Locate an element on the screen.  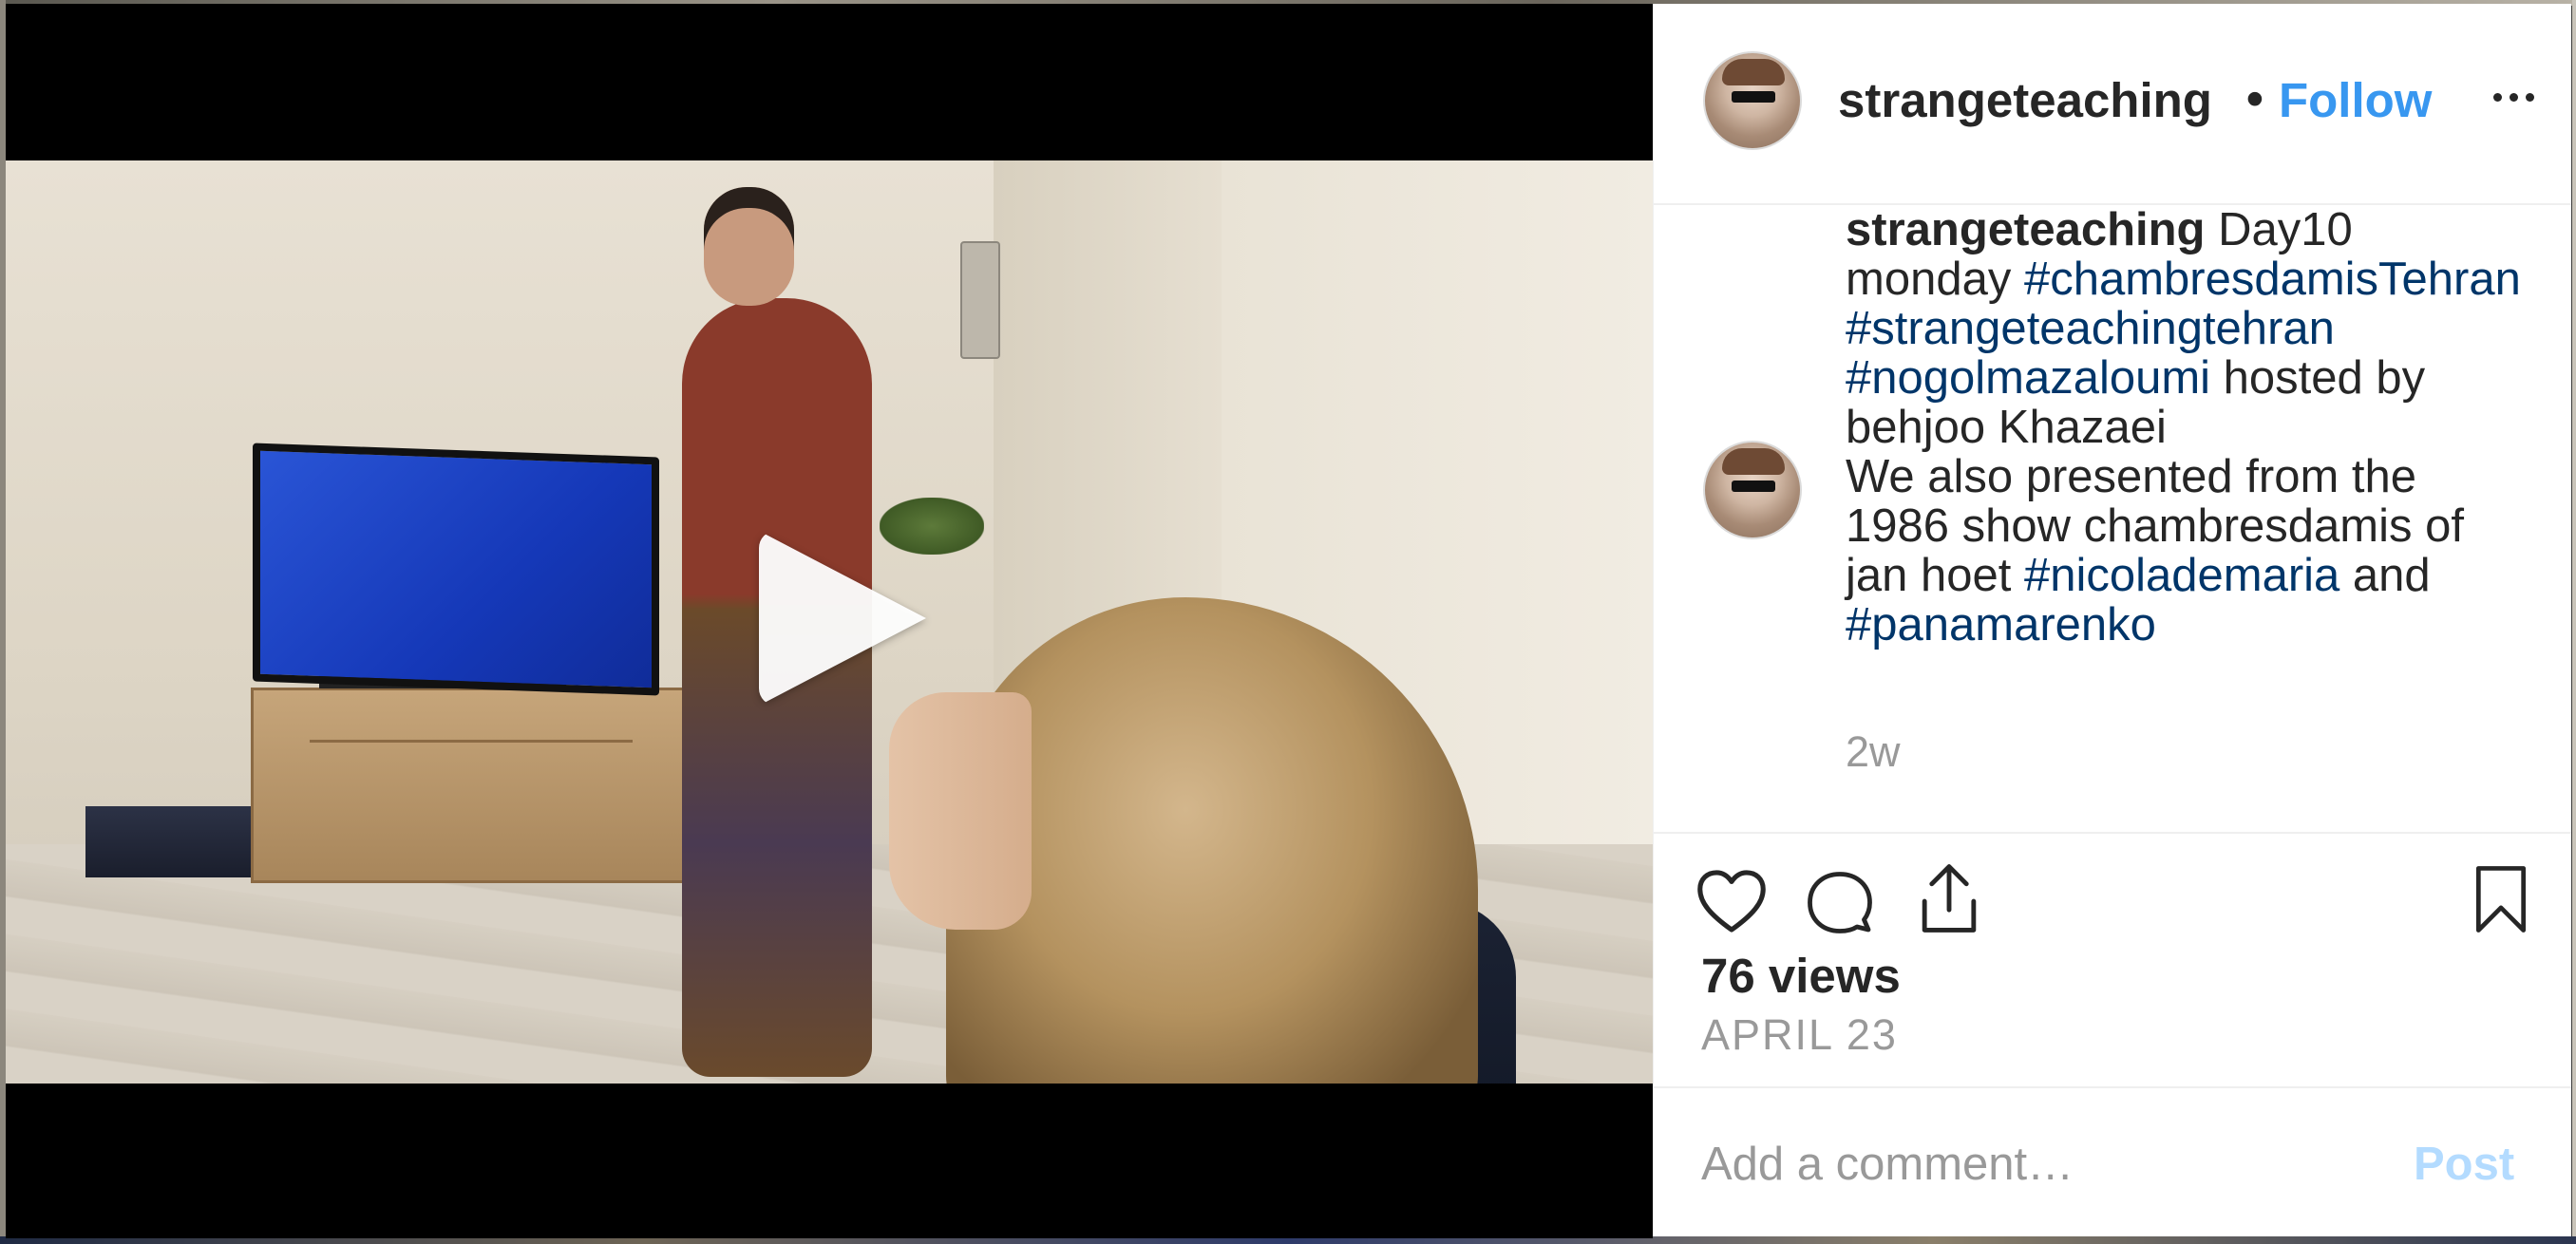
comment-icon is located at coordinates (1840, 901).